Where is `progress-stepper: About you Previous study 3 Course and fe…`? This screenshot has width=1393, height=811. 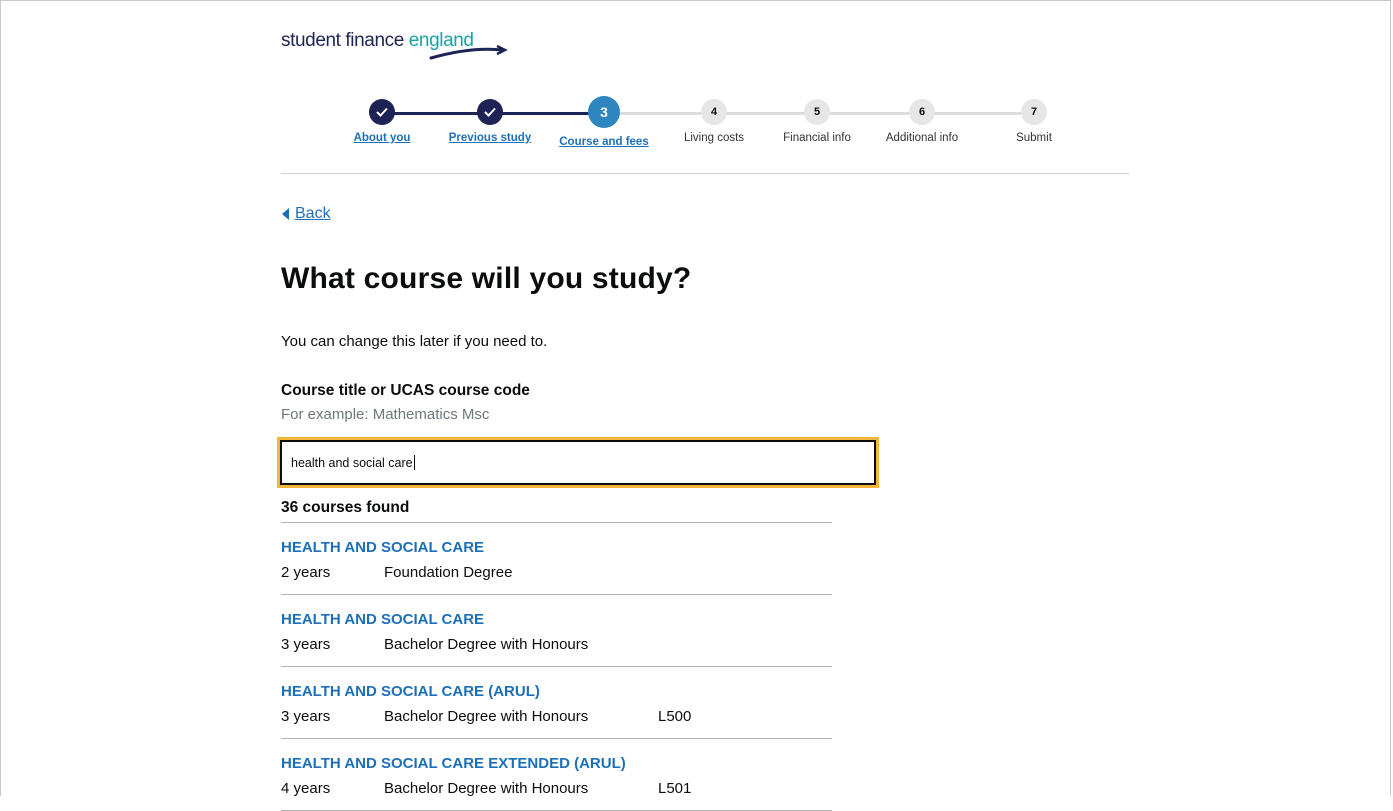 progress-stepper: About you Previous study 3 Course and fe… is located at coordinates (705, 127).